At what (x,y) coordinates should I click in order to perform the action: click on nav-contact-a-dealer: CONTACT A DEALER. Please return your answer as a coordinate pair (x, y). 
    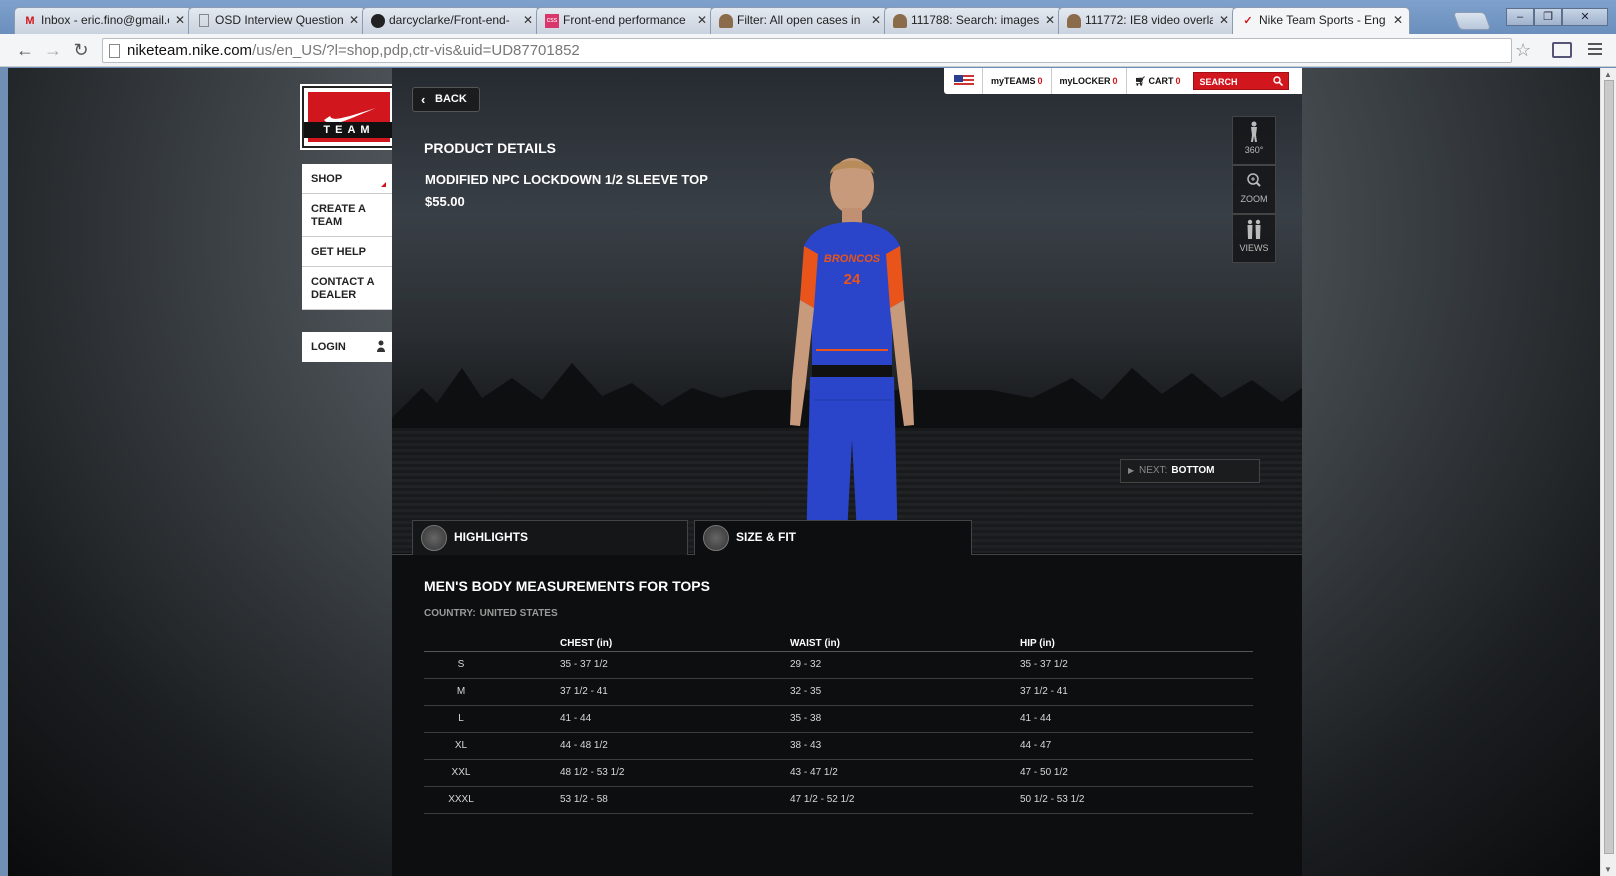
    Looking at the image, I should click on (347, 288).